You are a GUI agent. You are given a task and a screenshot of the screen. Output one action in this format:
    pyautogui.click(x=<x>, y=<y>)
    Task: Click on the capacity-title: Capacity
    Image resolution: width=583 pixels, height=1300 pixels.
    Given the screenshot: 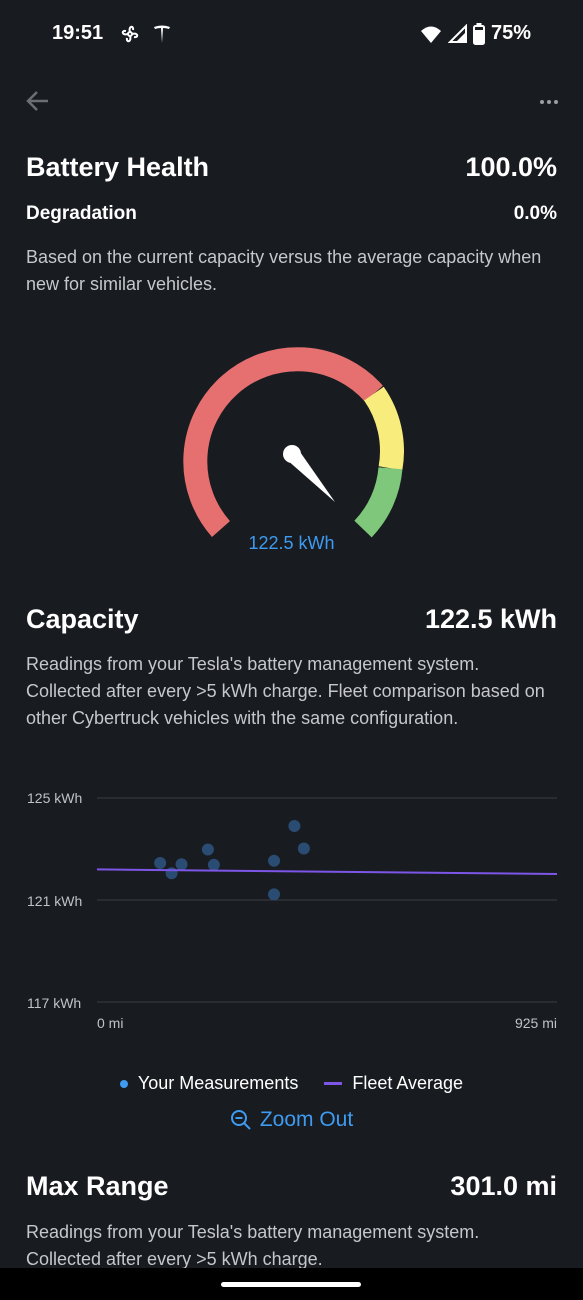 What is the action you would take?
    pyautogui.click(x=82, y=619)
    